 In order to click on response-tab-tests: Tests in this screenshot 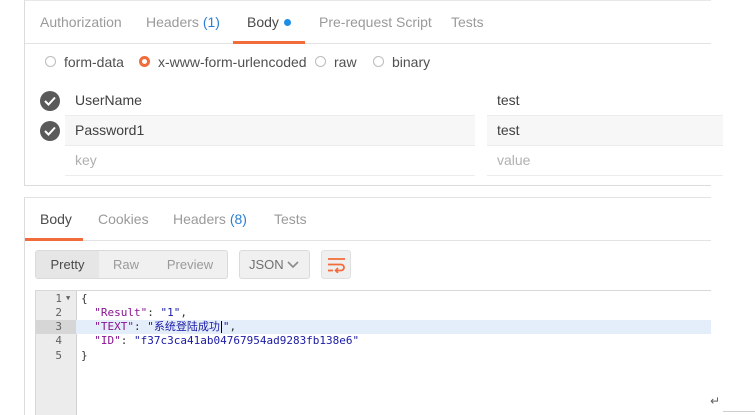, I will do `click(290, 219)`.